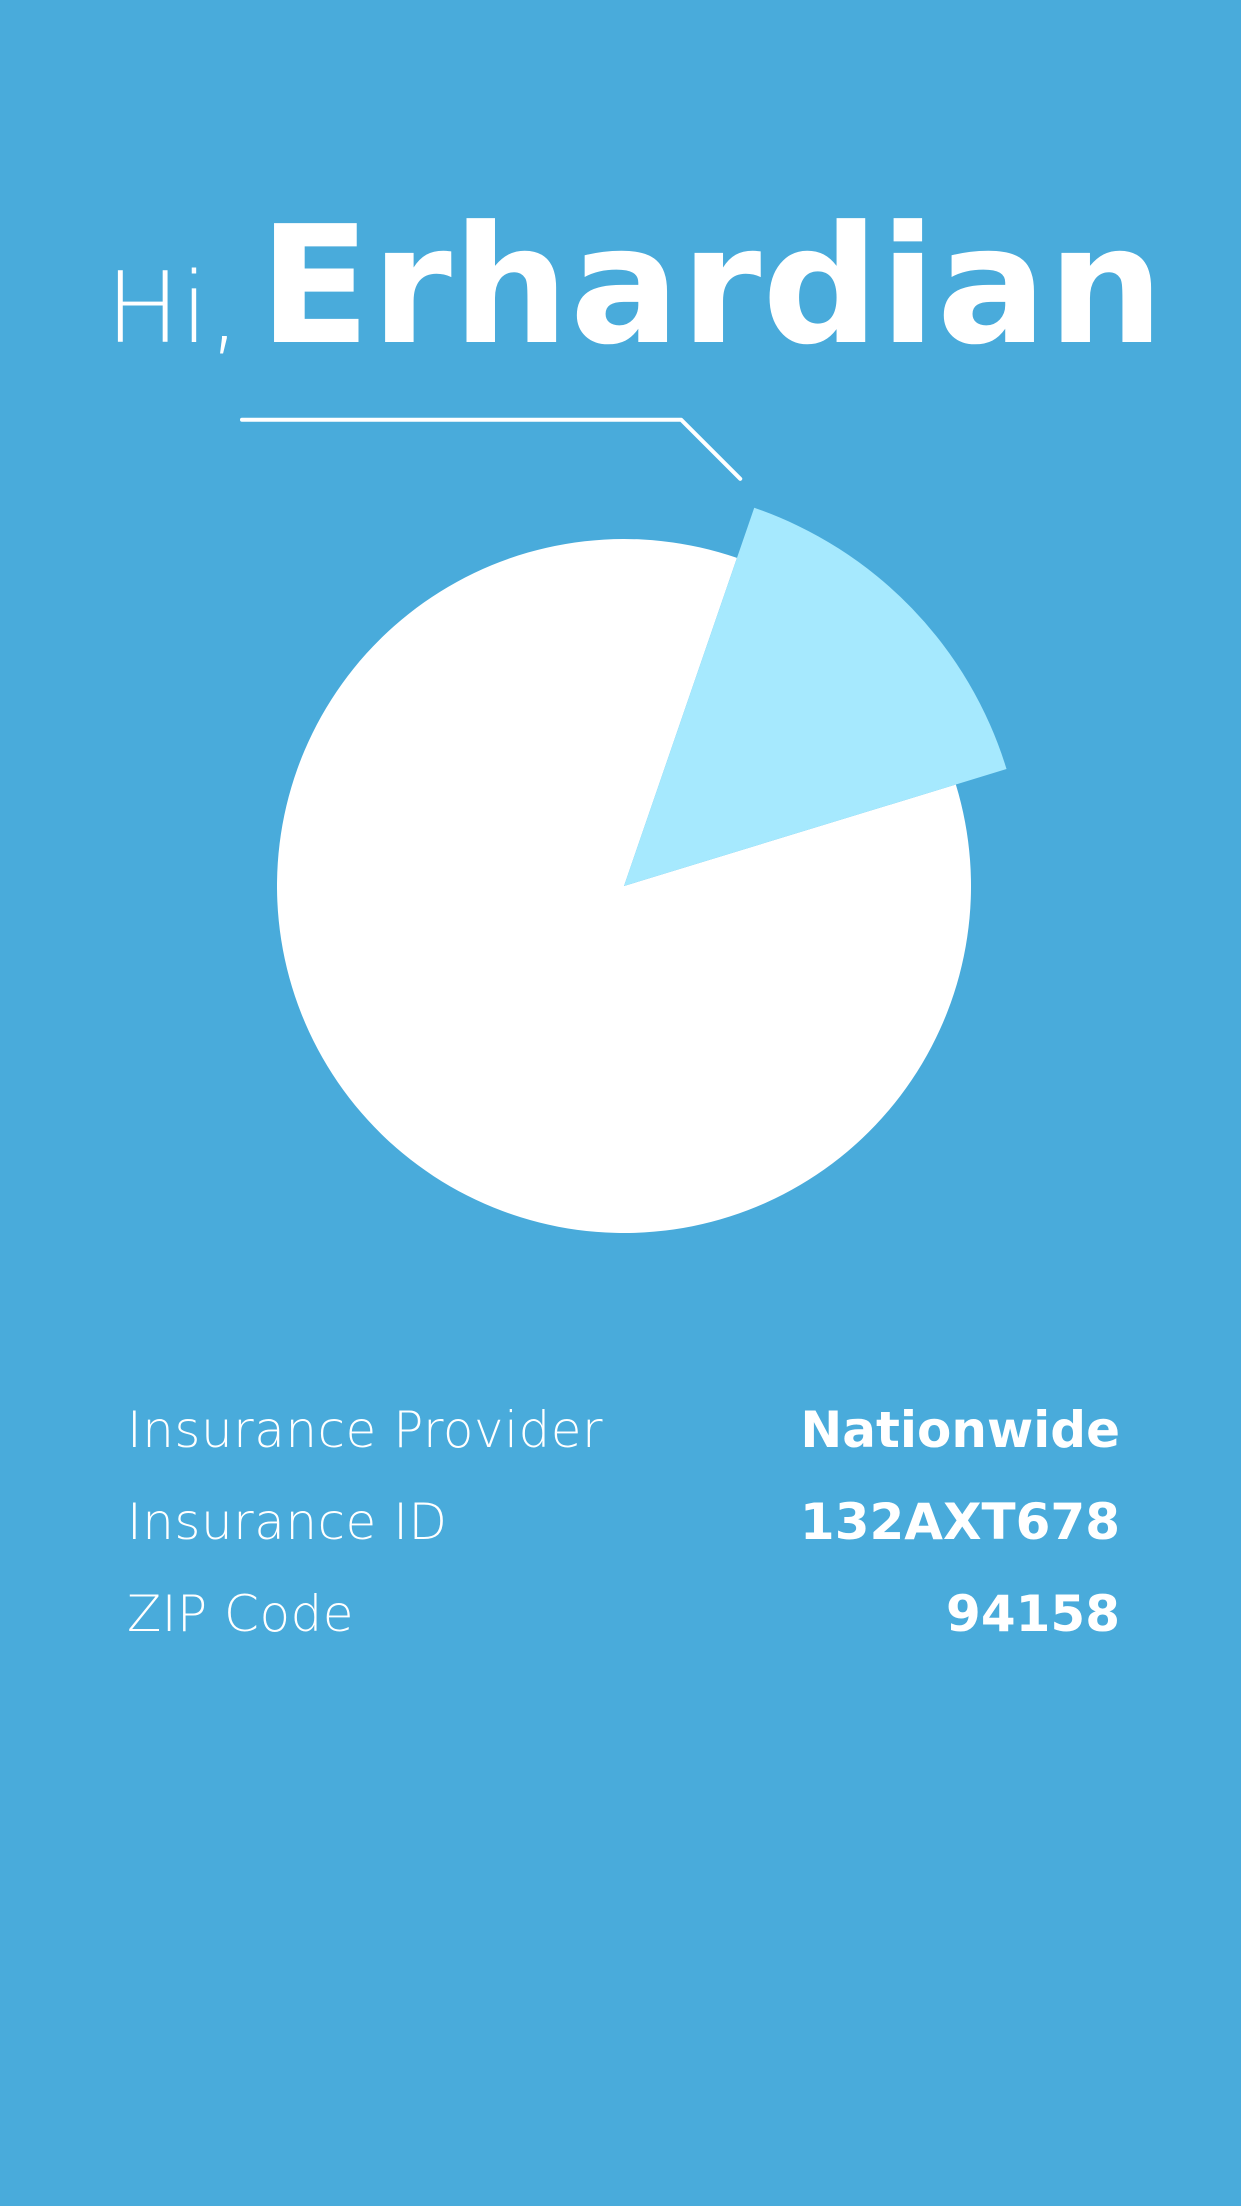  What do you see at coordinates (623, 1430) in the screenshot?
I see `detail-row-provider: Insurance Provider Nationwide` at bounding box center [623, 1430].